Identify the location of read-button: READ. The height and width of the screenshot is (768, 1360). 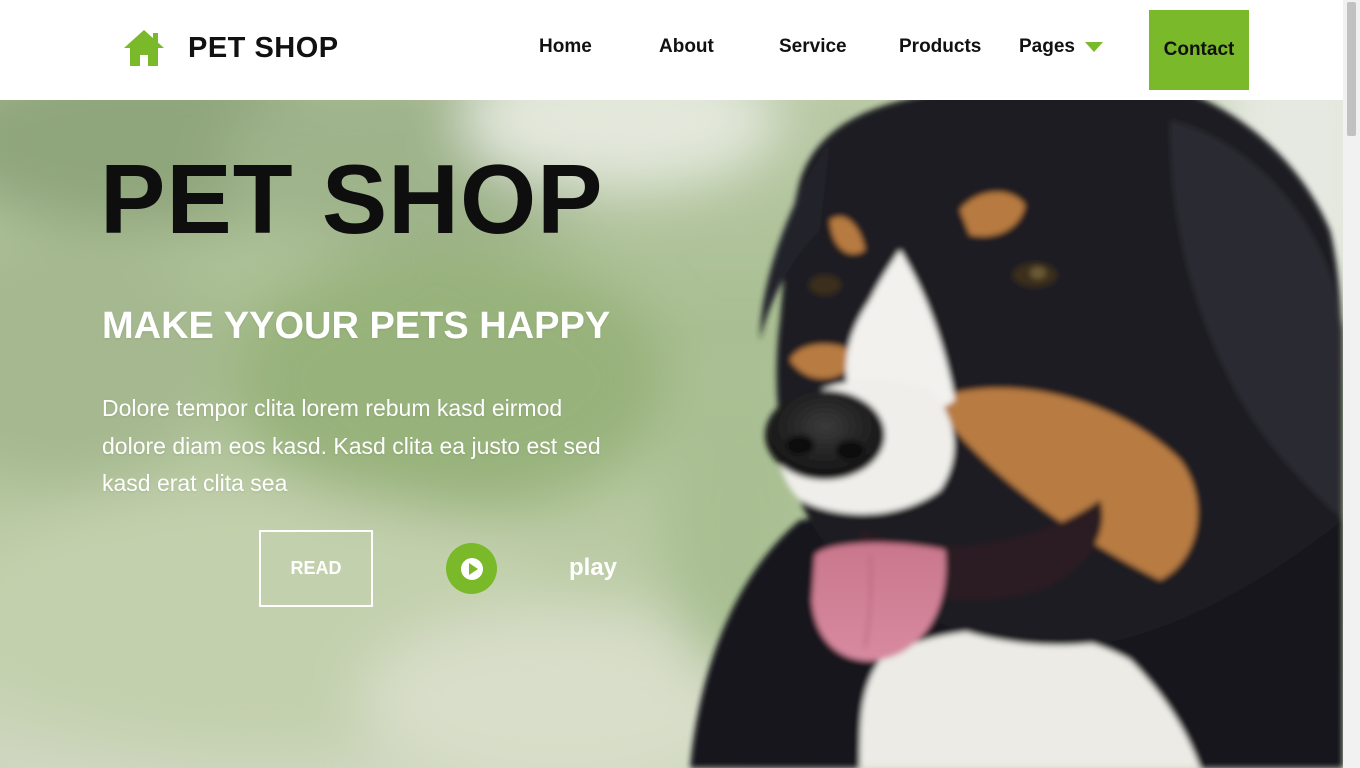
(316, 568).